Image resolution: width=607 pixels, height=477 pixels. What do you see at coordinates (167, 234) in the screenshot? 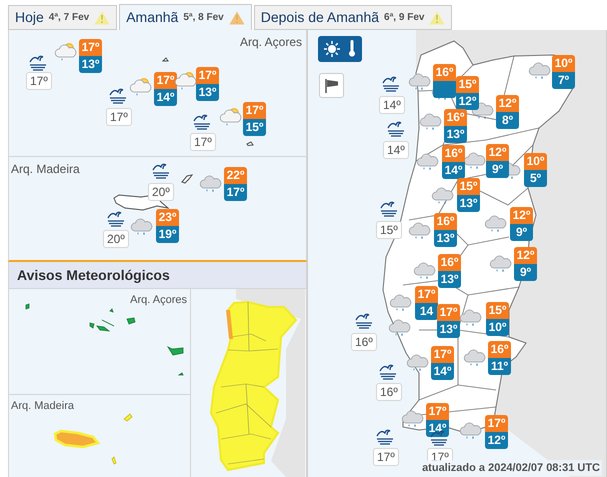
I see `min-temp: 19º` at bounding box center [167, 234].